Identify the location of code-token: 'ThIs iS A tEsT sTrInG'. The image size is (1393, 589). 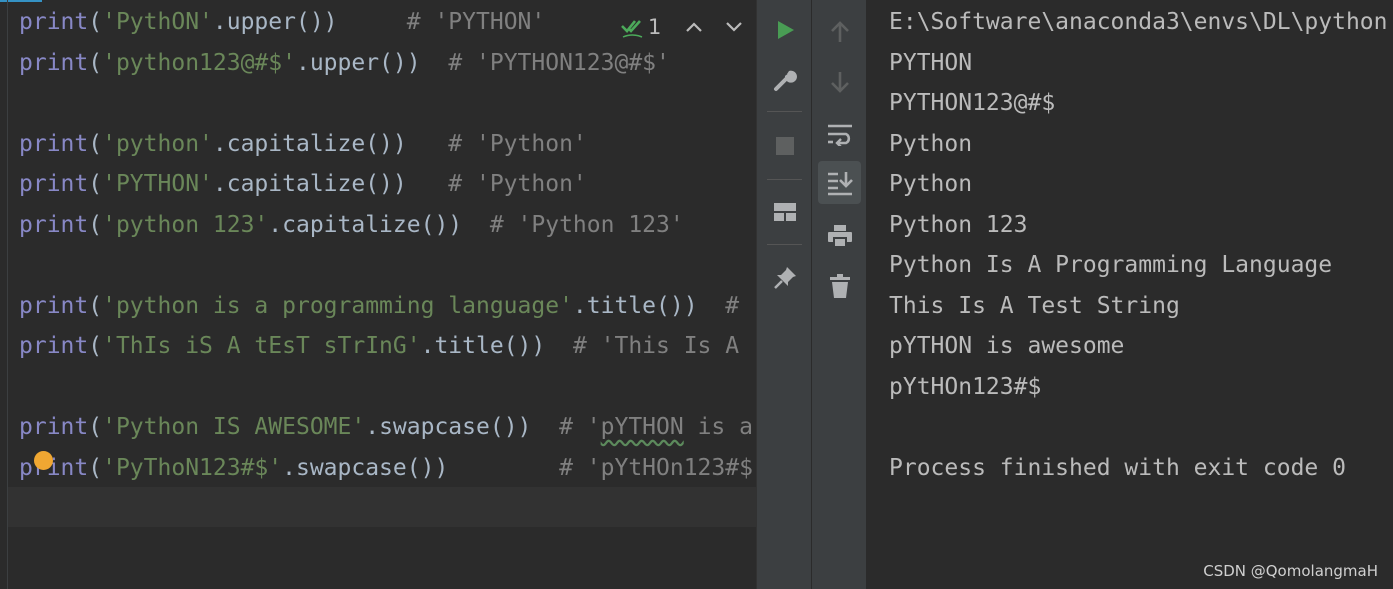
(261, 346).